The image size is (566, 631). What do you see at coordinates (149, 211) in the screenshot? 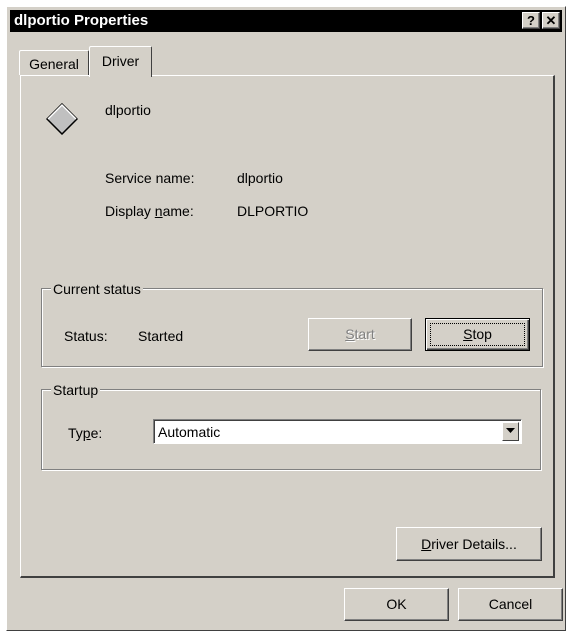
I see `display-name-label: Display name:` at bounding box center [149, 211].